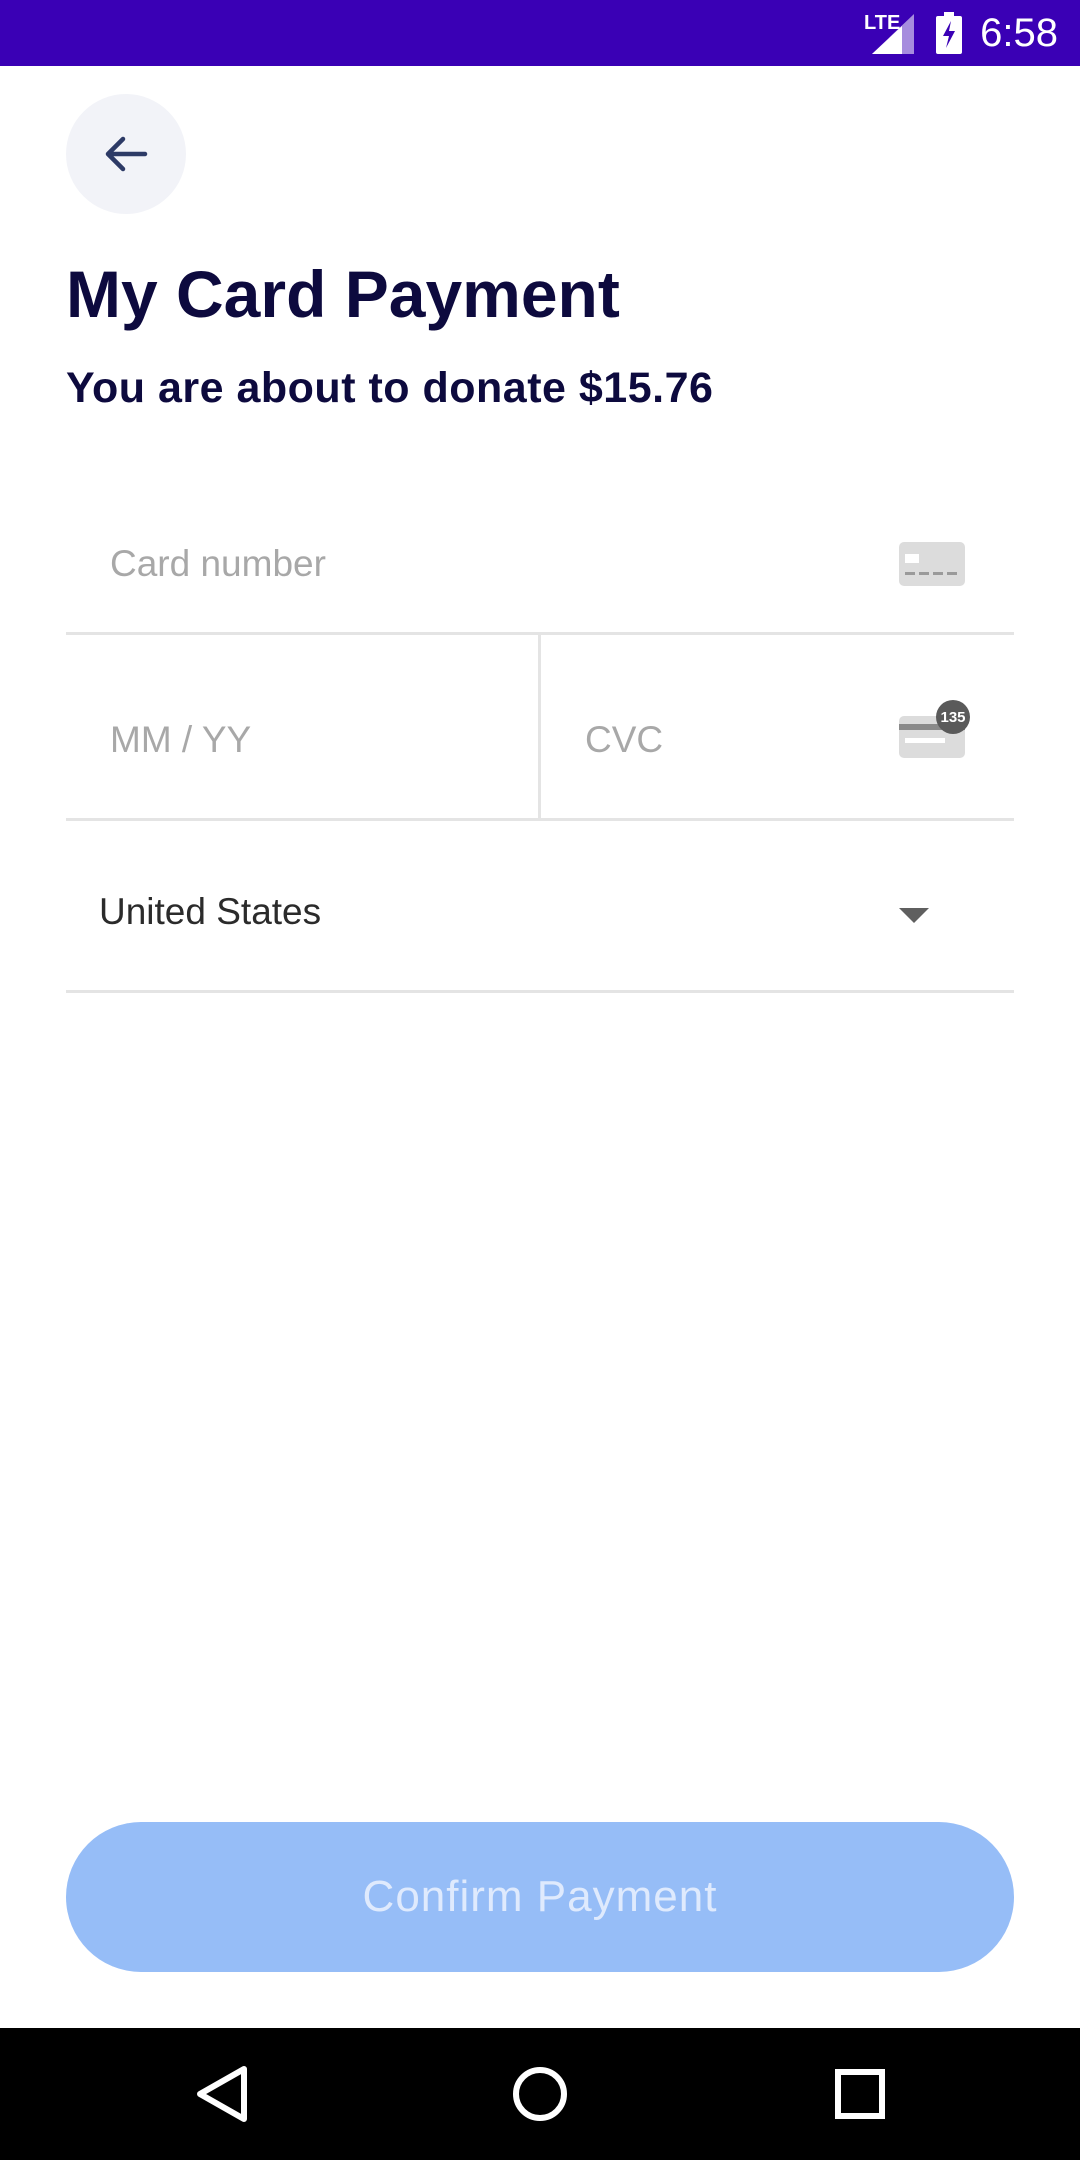 The height and width of the screenshot is (2160, 1080). What do you see at coordinates (181, 739) in the screenshot?
I see `expiry-placeholder: MM / YY` at bounding box center [181, 739].